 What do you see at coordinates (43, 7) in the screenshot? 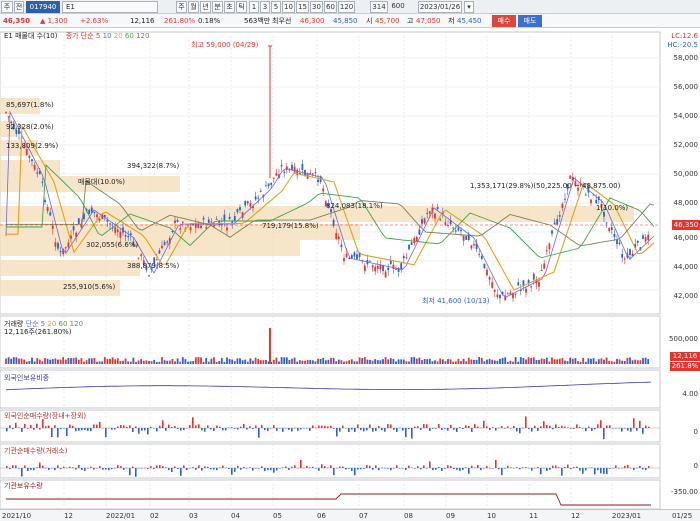
I see `stock-code-input: 017940` at bounding box center [43, 7].